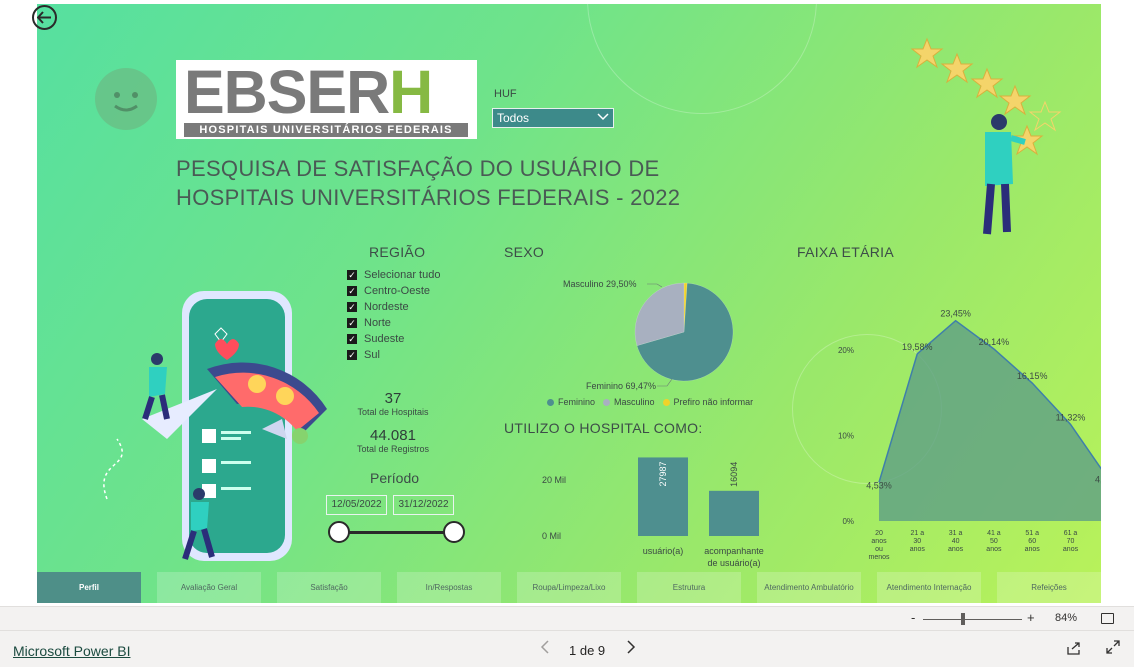 This screenshot has height=667, width=1134. I want to click on periodo-slider-start-handle, so click(339, 532).